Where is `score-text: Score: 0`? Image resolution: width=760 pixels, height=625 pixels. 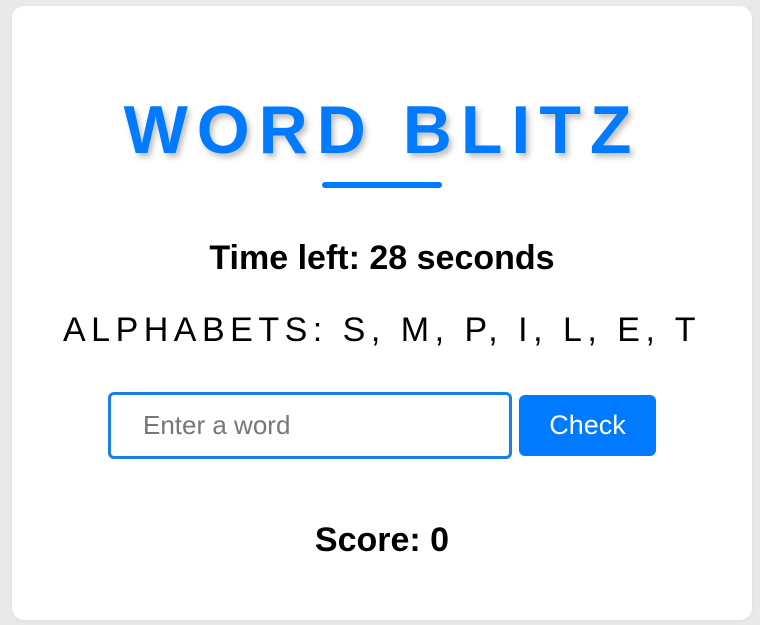 score-text: Score: 0 is located at coordinates (382, 540).